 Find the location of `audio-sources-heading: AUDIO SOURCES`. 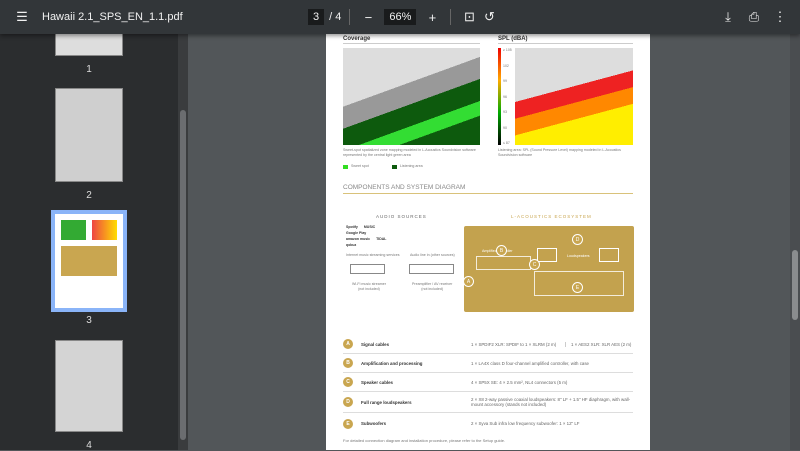

audio-sources-heading: AUDIO SOURCES is located at coordinates (401, 216).